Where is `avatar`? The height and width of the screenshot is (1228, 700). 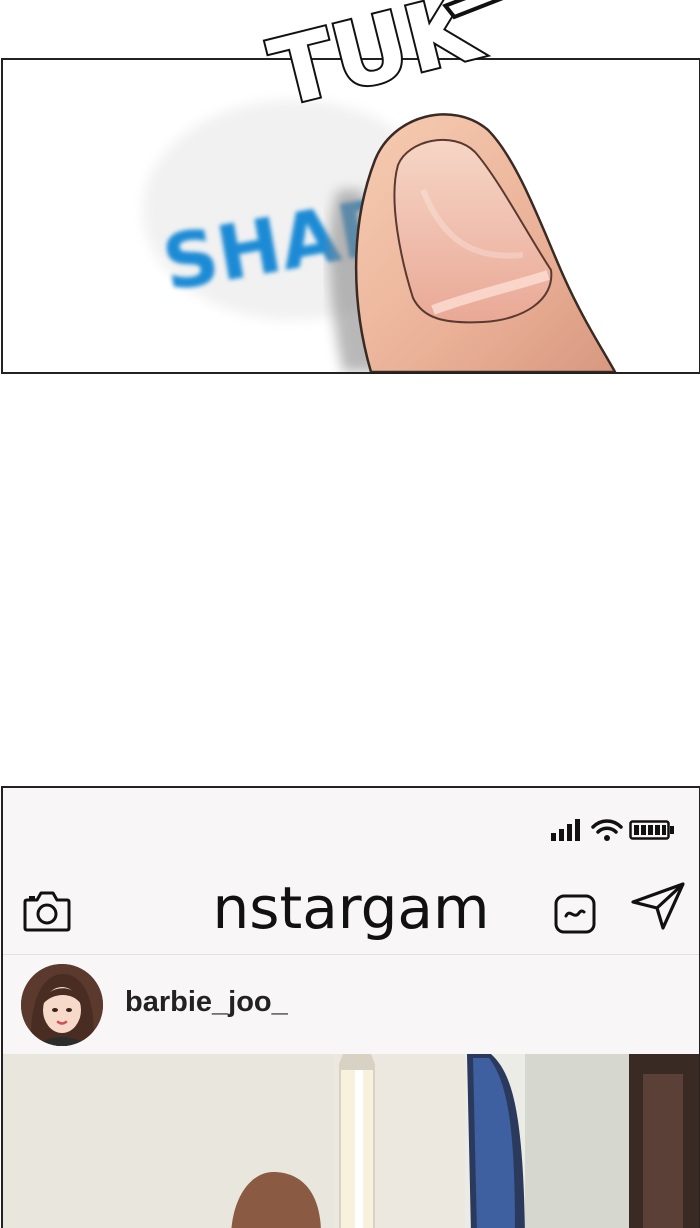 avatar is located at coordinates (62, 1005).